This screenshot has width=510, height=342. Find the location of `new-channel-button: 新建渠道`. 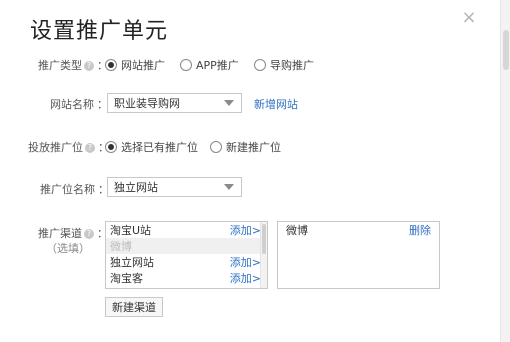

new-channel-button: 新建渠道 is located at coordinates (134, 307).